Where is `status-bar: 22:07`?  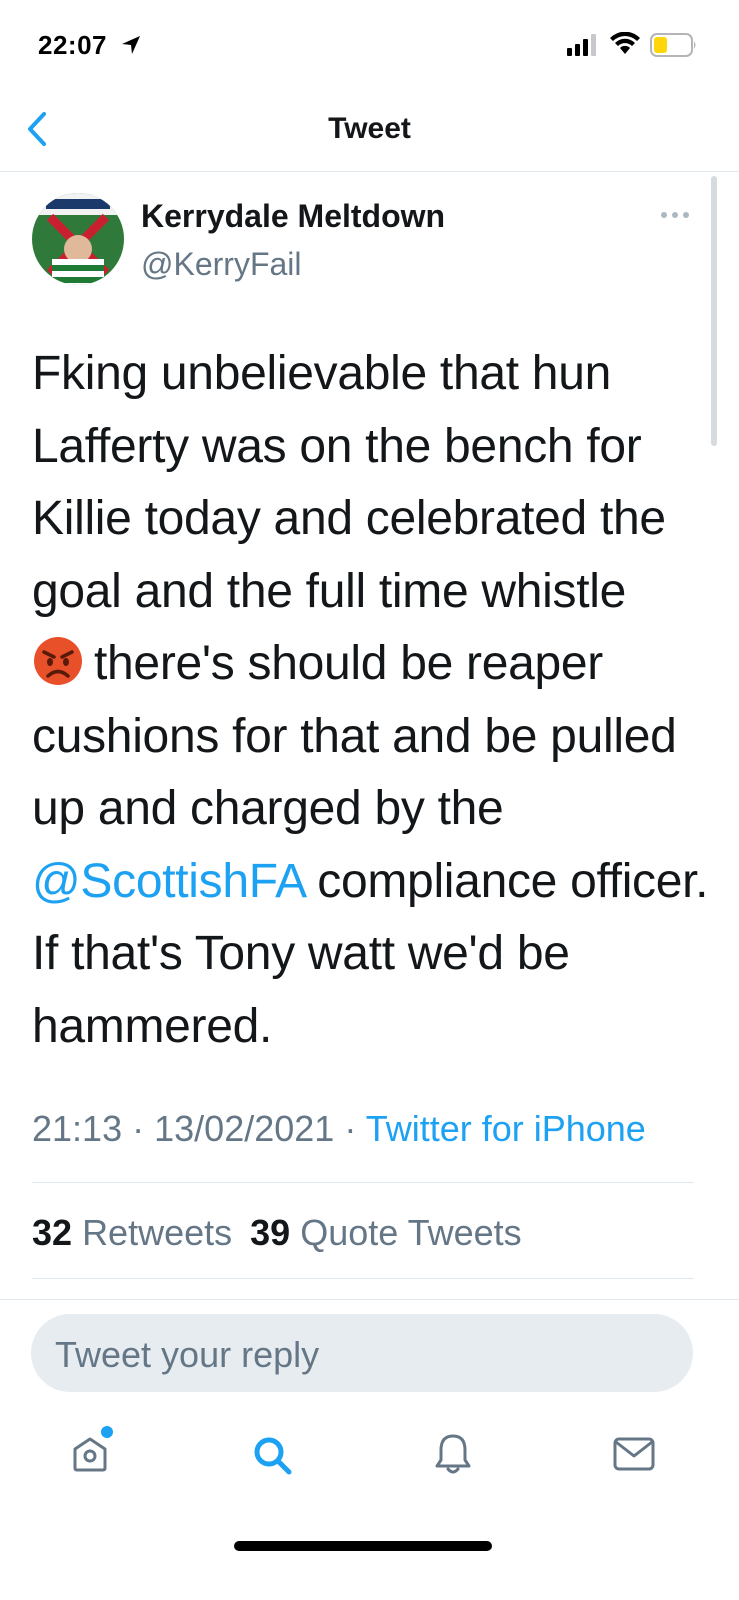
status-bar: 22:07 is located at coordinates (369, 45).